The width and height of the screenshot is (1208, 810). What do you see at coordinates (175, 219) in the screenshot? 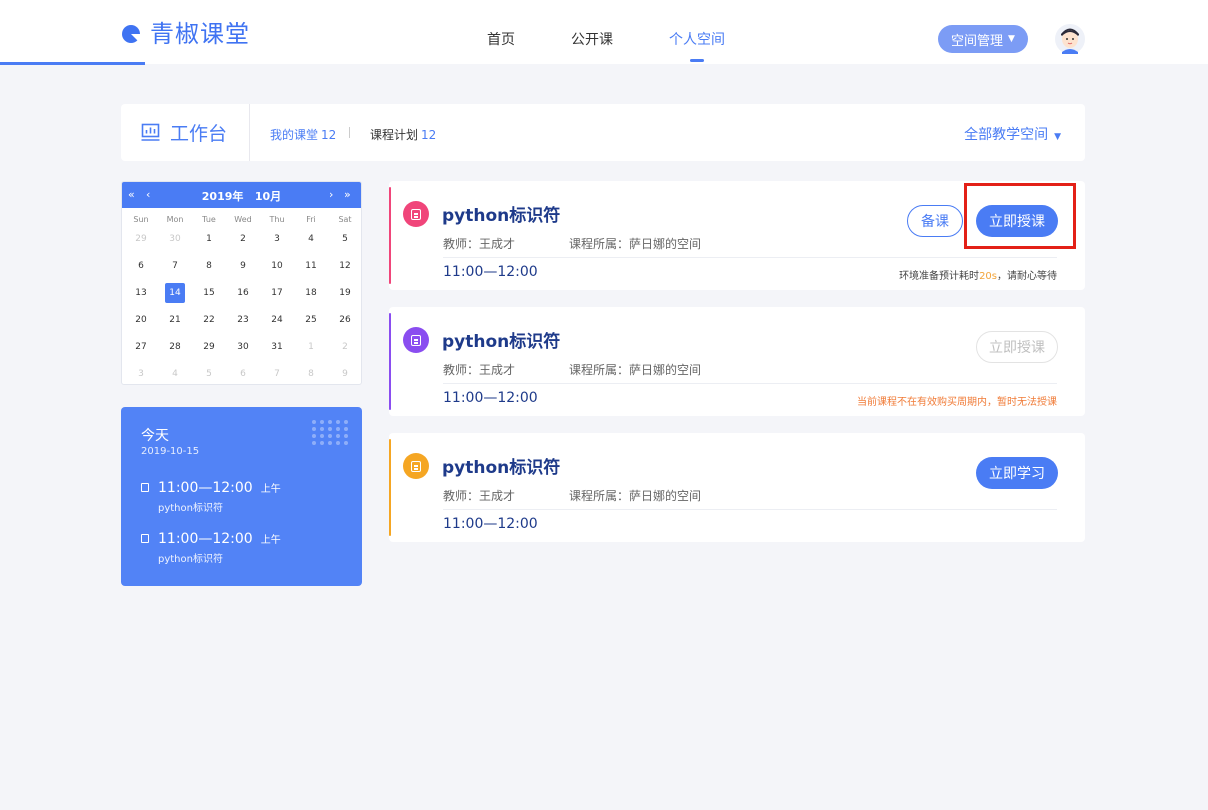
I see `weekday-label: Mon` at bounding box center [175, 219].